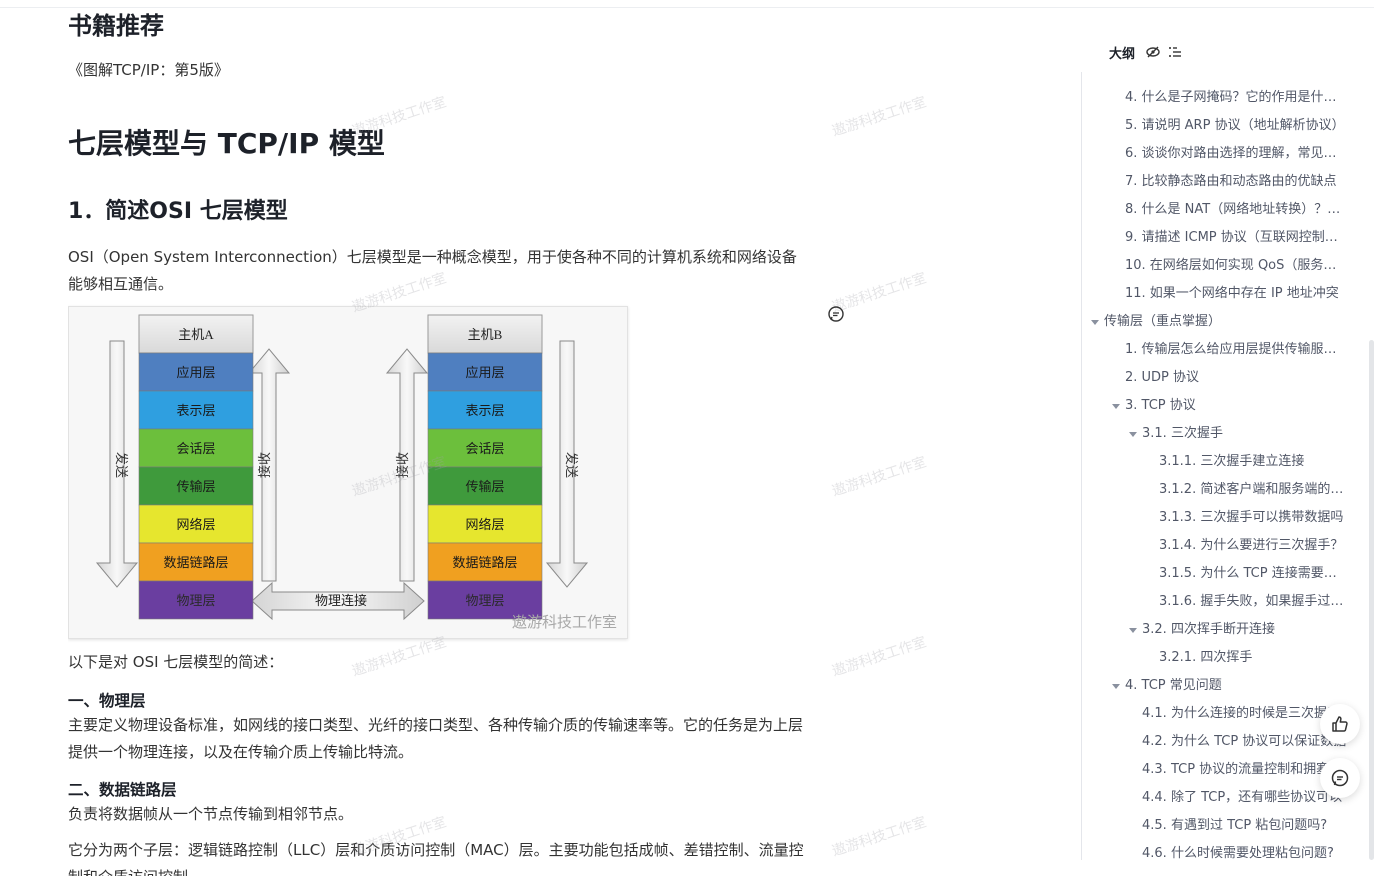  Describe the element at coordinates (1236, 182) in the screenshot. I see `outline-item: 7. 比较静态路由和动态路由的优缺点` at that location.